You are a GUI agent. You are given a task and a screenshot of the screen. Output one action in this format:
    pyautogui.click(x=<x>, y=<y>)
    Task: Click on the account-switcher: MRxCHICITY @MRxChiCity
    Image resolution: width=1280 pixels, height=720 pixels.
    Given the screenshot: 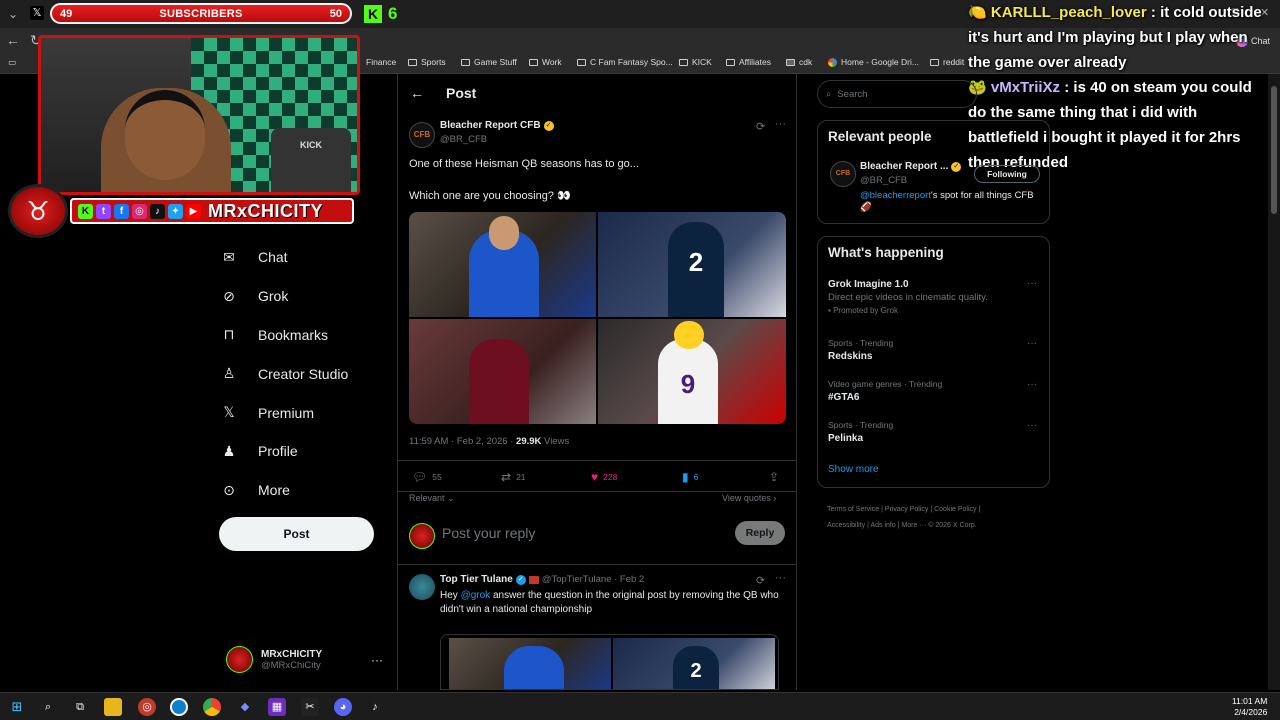 What is the action you would take?
    pyautogui.click(x=274, y=659)
    